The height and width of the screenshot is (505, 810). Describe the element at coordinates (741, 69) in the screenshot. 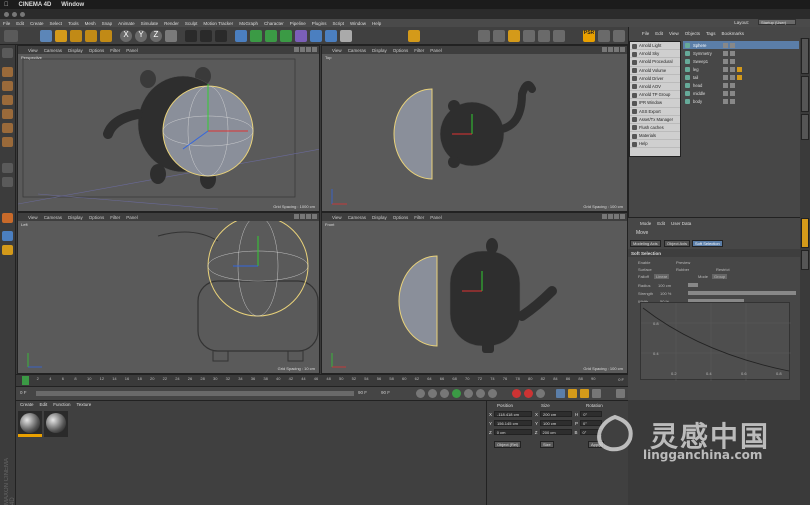

I see `object-row-leg: leg` at that location.